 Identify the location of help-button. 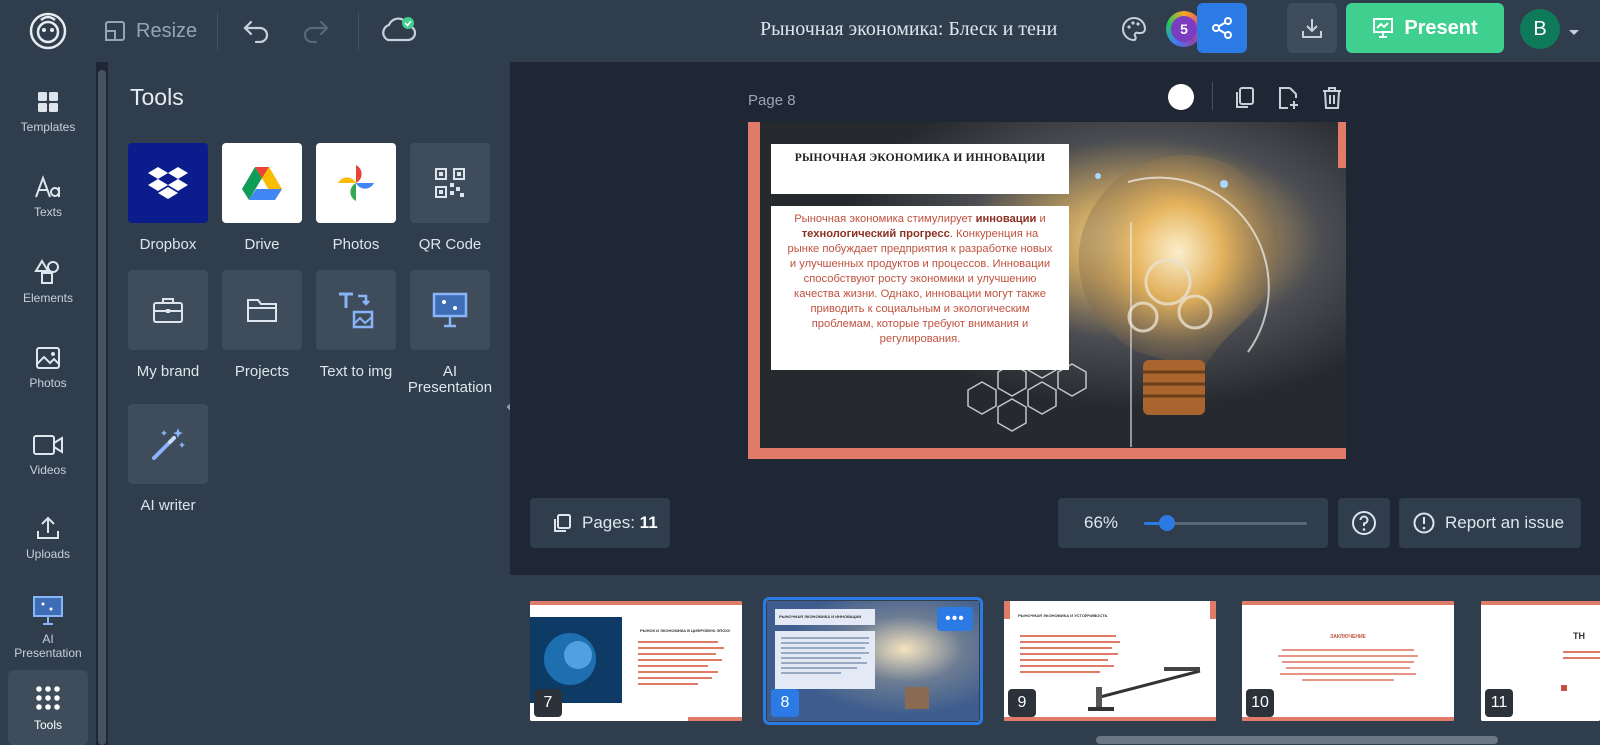
(1364, 523).